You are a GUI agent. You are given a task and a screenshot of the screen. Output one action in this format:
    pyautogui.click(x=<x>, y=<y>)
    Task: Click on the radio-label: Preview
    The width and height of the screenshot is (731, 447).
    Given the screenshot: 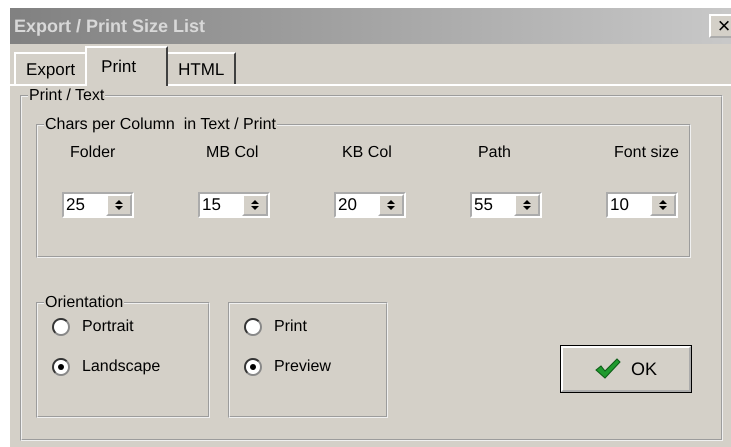 What is the action you would take?
    pyautogui.click(x=302, y=367)
    